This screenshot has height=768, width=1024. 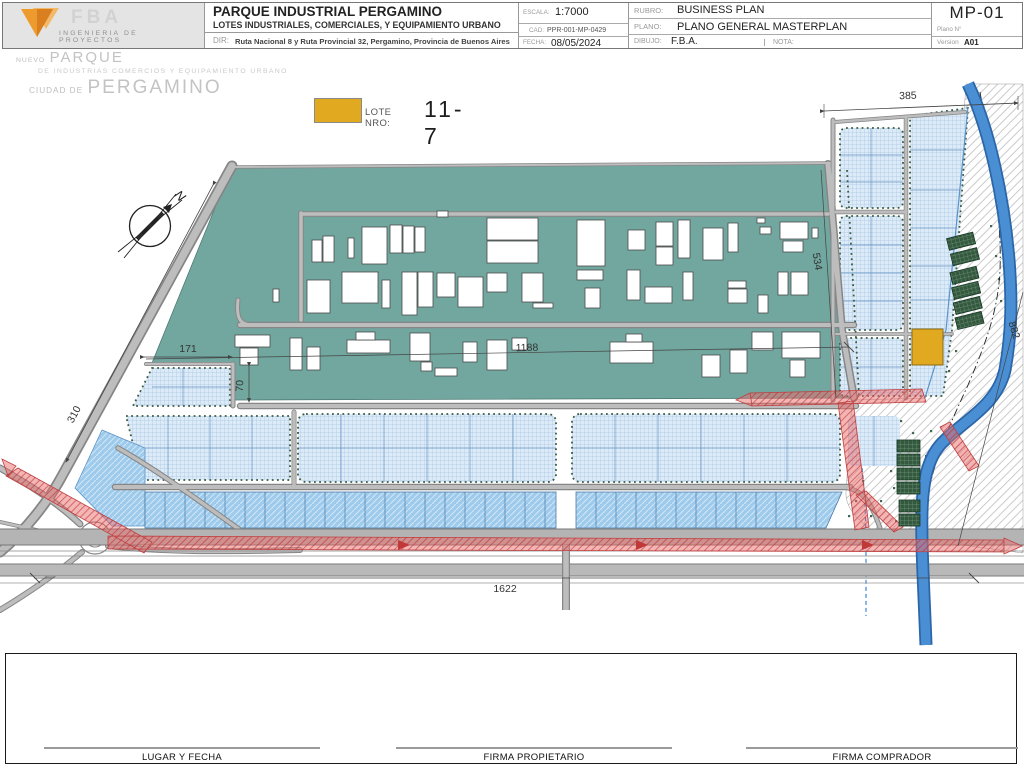 What do you see at coordinates (240, 386) in the screenshot?
I see `dim-70: 70` at bounding box center [240, 386].